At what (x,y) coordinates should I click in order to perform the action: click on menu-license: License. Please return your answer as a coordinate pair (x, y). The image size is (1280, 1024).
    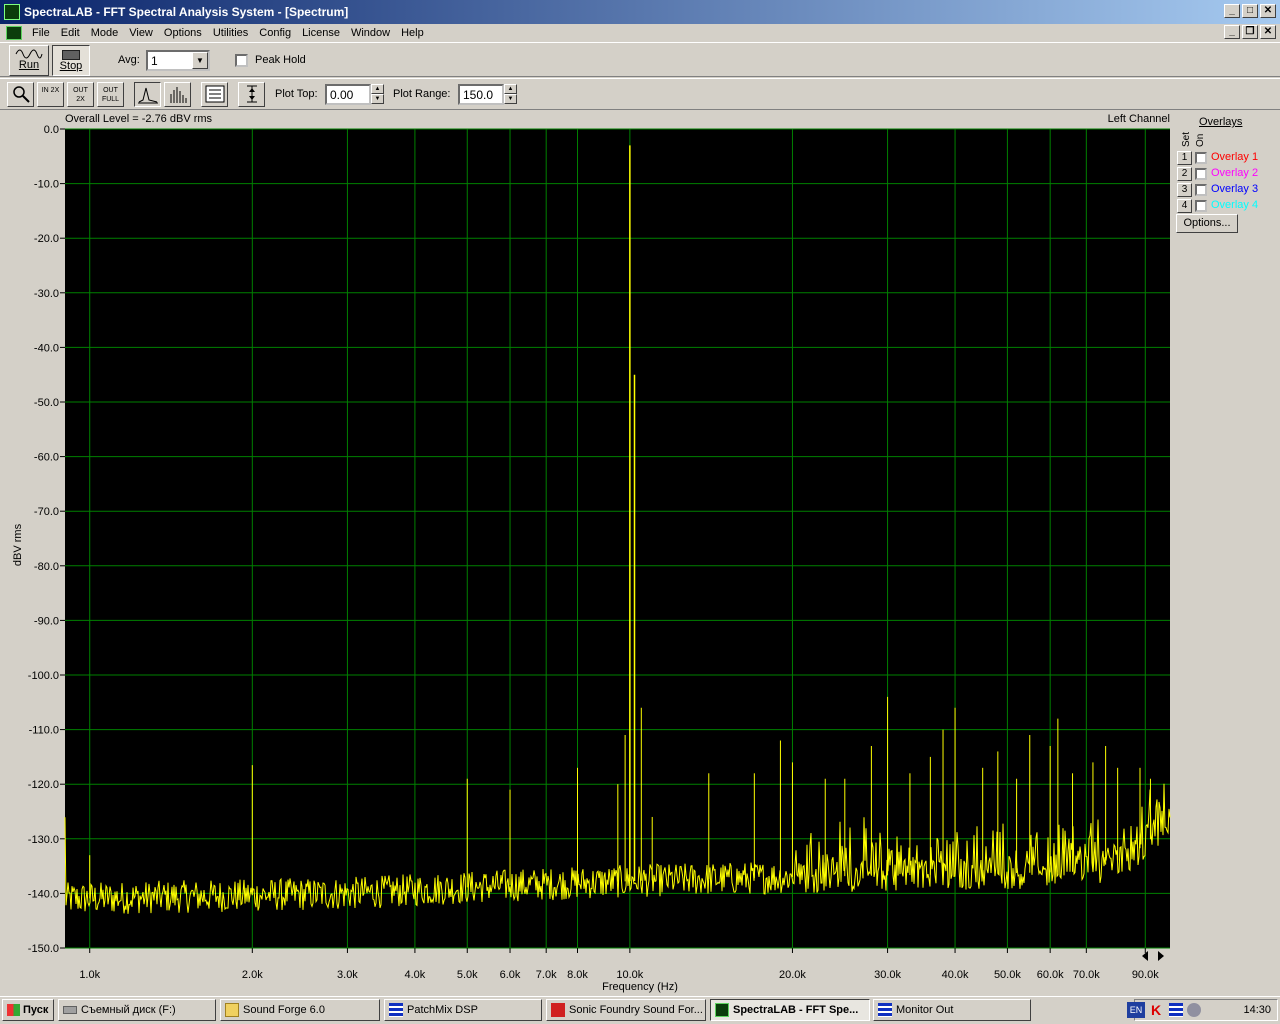
    Looking at the image, I should click on (322, 33).